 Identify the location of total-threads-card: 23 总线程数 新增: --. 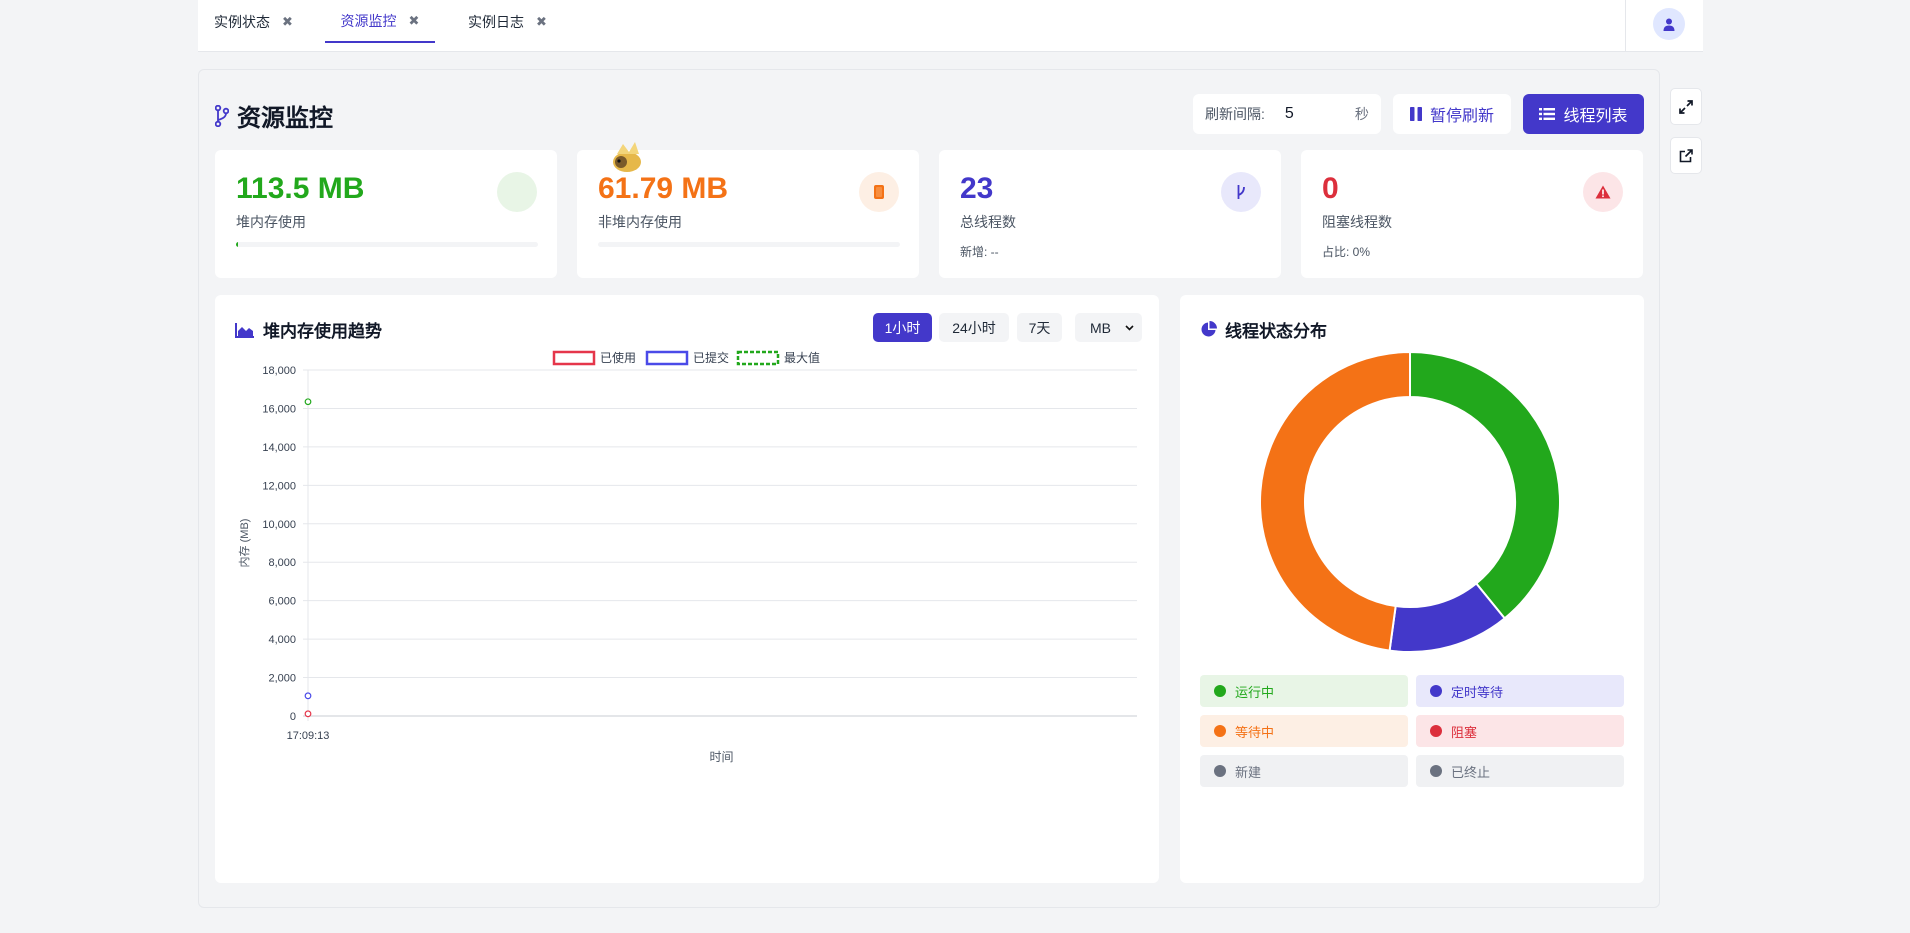
(1110, 214).